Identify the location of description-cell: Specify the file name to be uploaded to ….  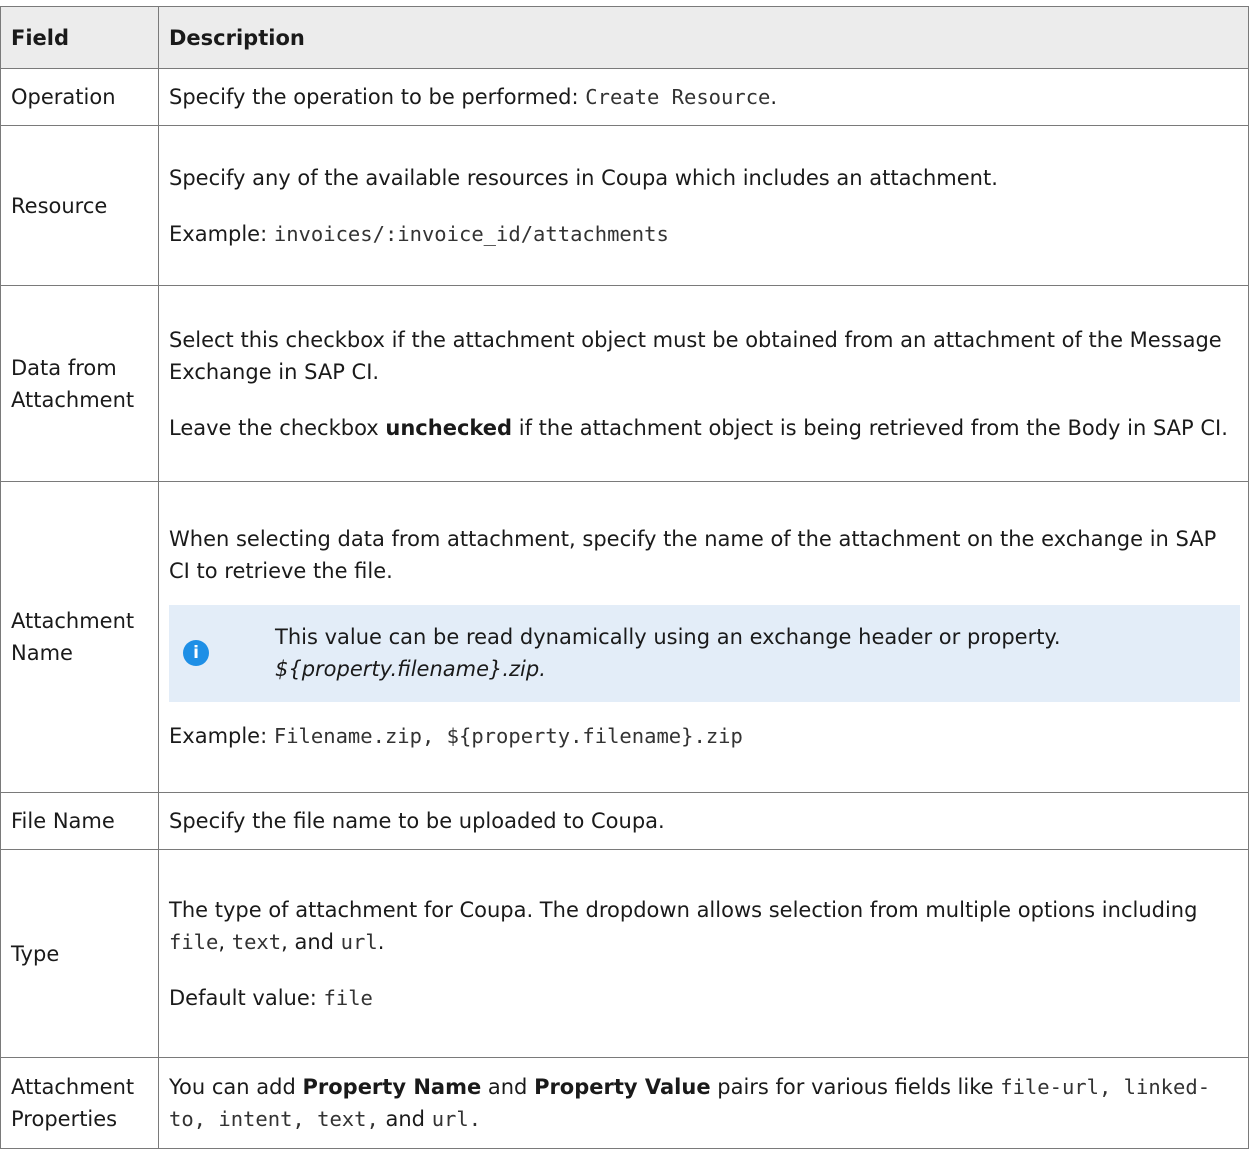
(703, 821).